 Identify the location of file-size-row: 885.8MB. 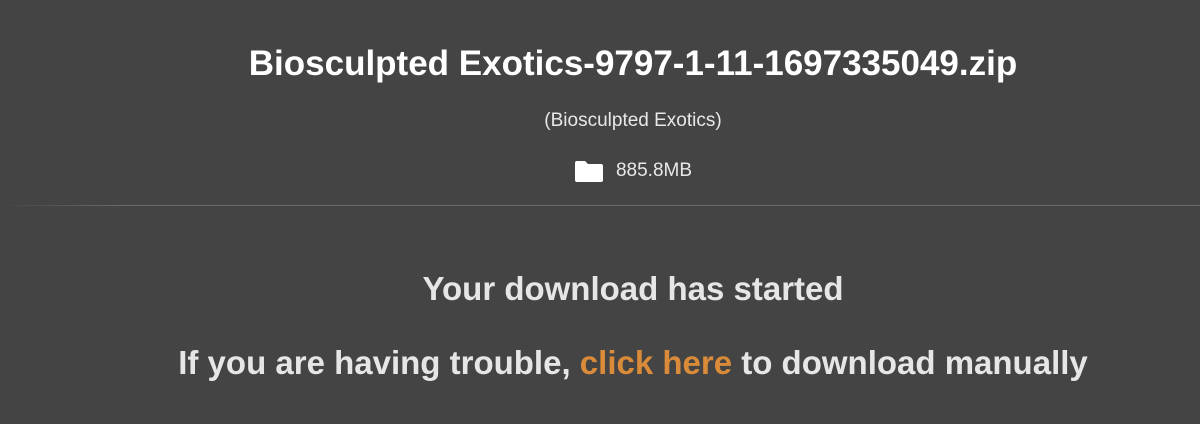
(600, 171).